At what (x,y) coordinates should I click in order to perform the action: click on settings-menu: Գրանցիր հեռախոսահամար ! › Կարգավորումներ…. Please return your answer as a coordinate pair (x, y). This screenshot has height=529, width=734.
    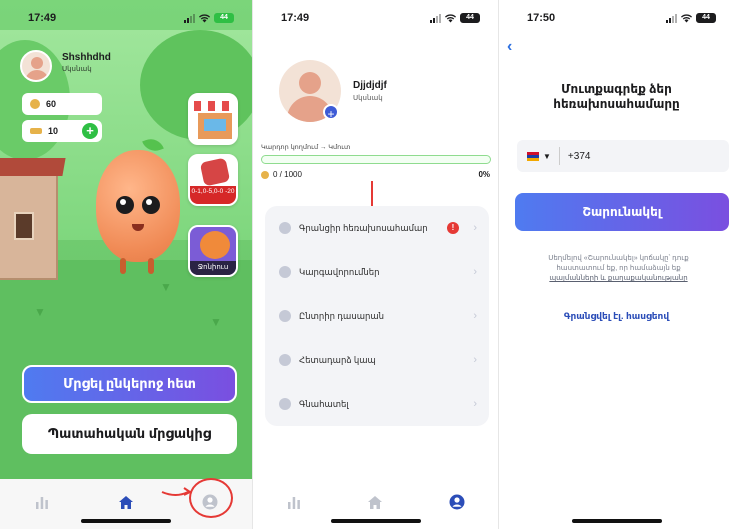
    Looking at the image, I should click on (377, 316).